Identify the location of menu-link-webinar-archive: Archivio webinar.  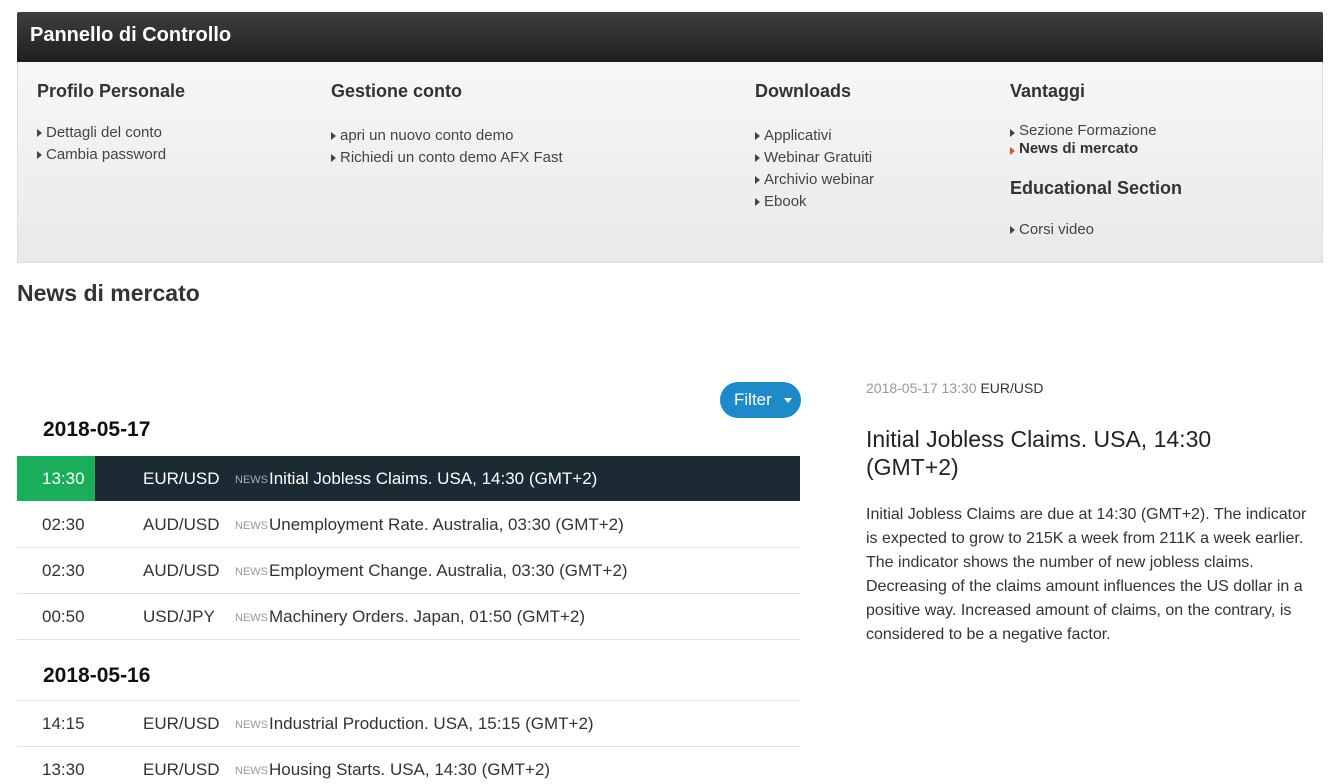
(875, 180).